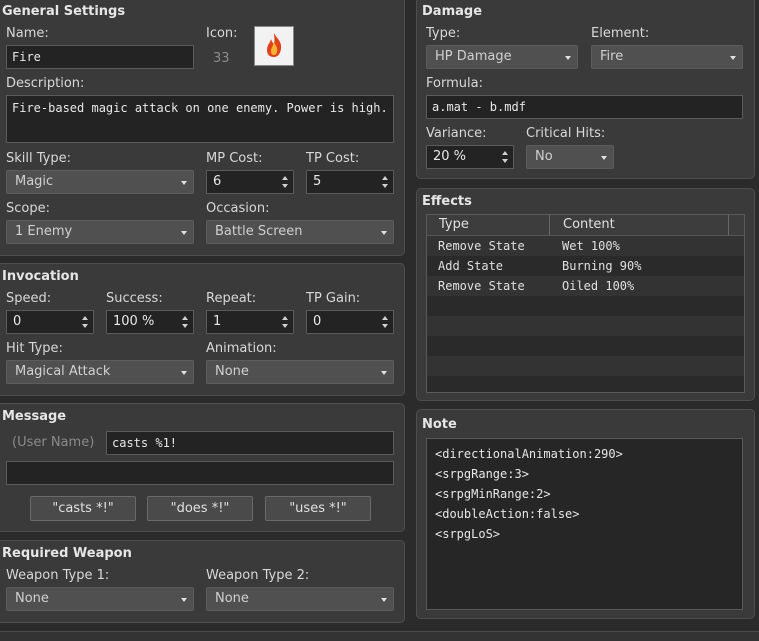 This screenshot has height=641, width=759. What do you see at coordinates (350, 182) in the screenshot?
I see `tp-cost-spinbox: 5` at bounding box center [350, 182].